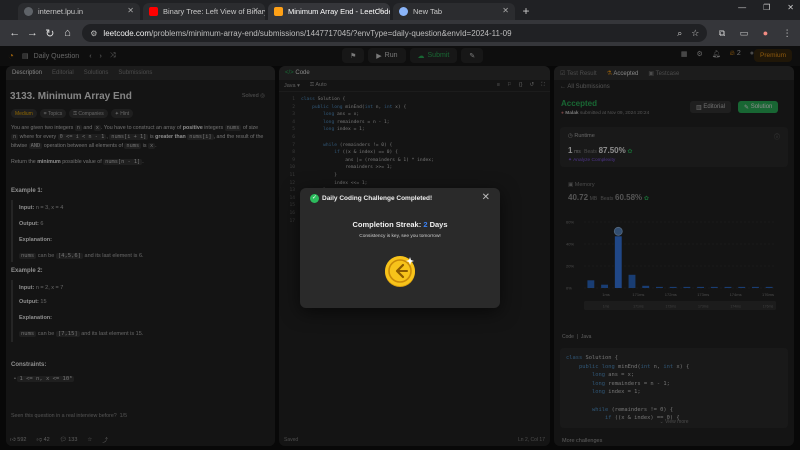  I want to click on bookmark-star-icon: ☆, so click(695, 33).